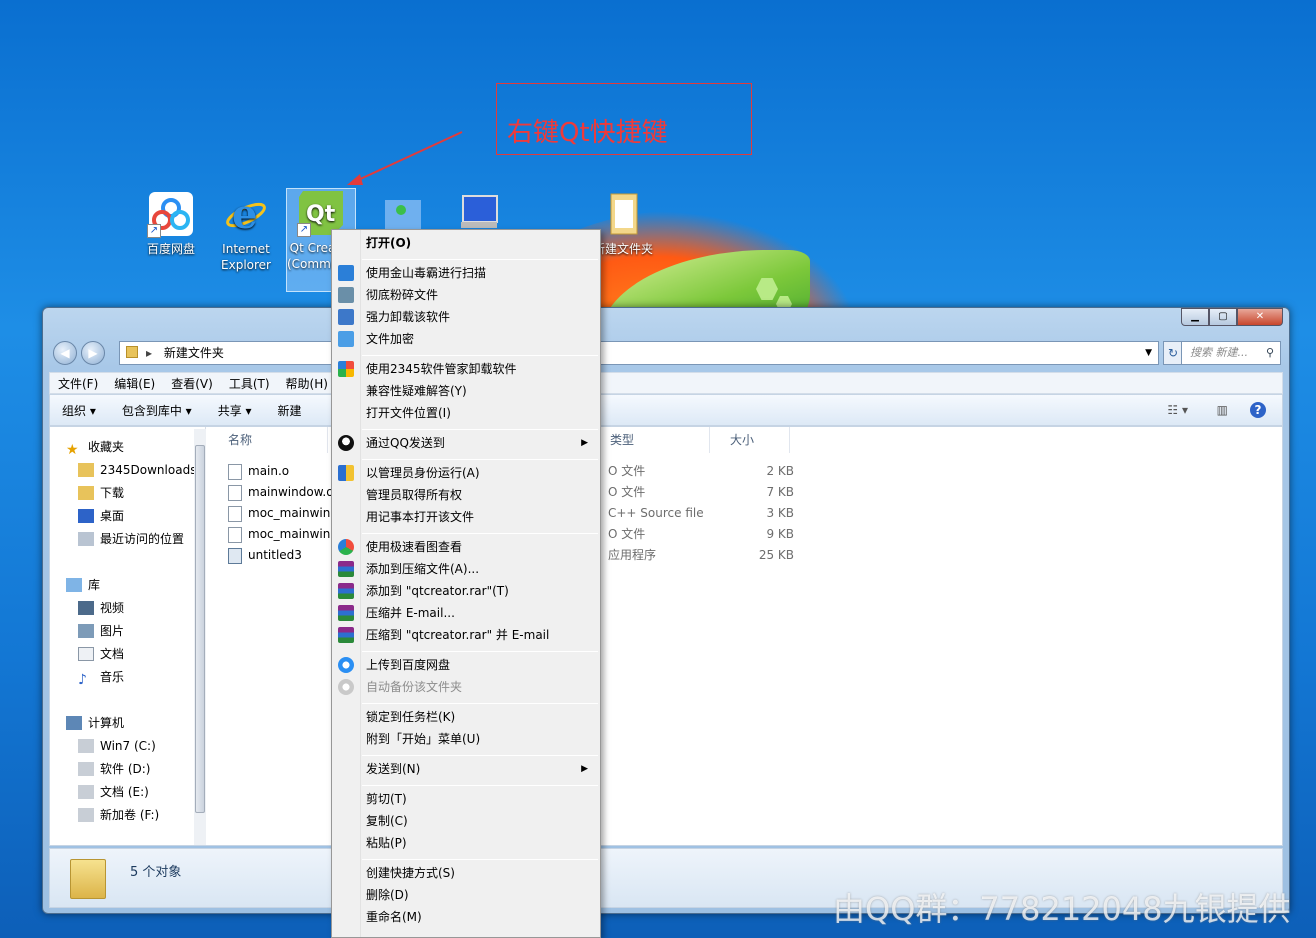 This screenshot has width=1316, height=938. Describe the element at coordinates (1062, 909) in the screenshot. I see `watermark-text: 由QQ群：778212048九银提供` at that location.